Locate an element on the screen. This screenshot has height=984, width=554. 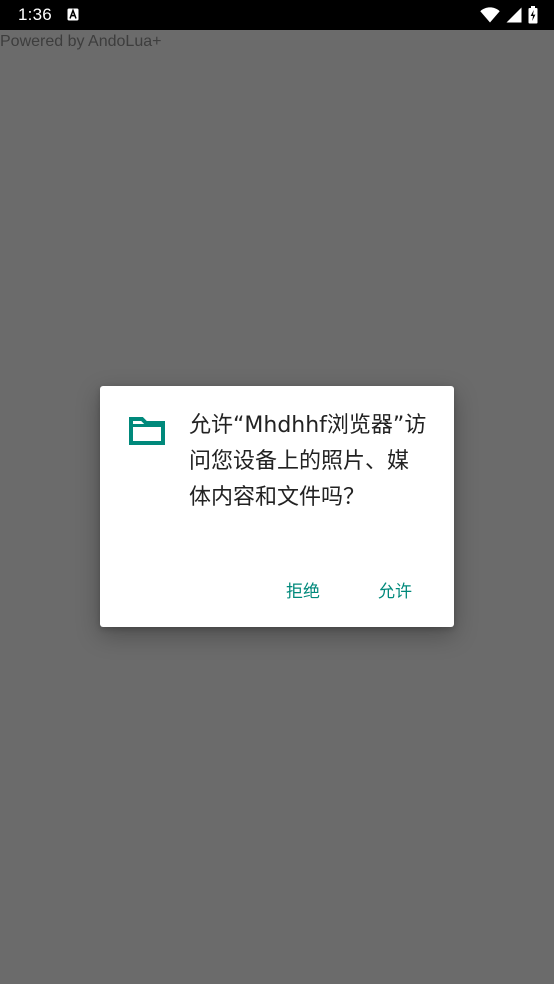
wifi-icon is located at coordinates (490, 15).